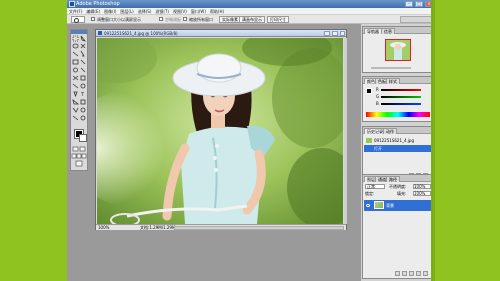  What do you see at coordinates (93, 19) in the screenshot?
I see `resize-windows-checkbox` at bounding box center [93, 19].